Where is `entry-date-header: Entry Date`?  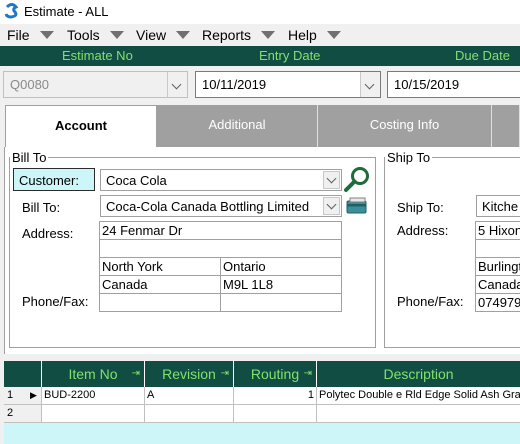
entry-date-header: Entry Date is located at coordinates (290, 55).